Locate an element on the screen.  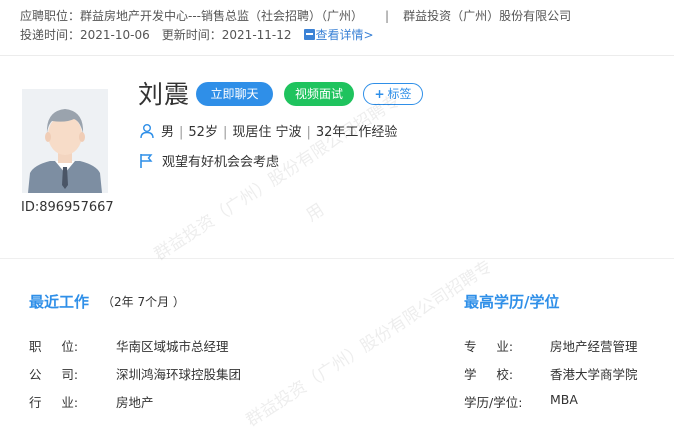
industry-label: 行 业: is located at coordinates (54, 402).